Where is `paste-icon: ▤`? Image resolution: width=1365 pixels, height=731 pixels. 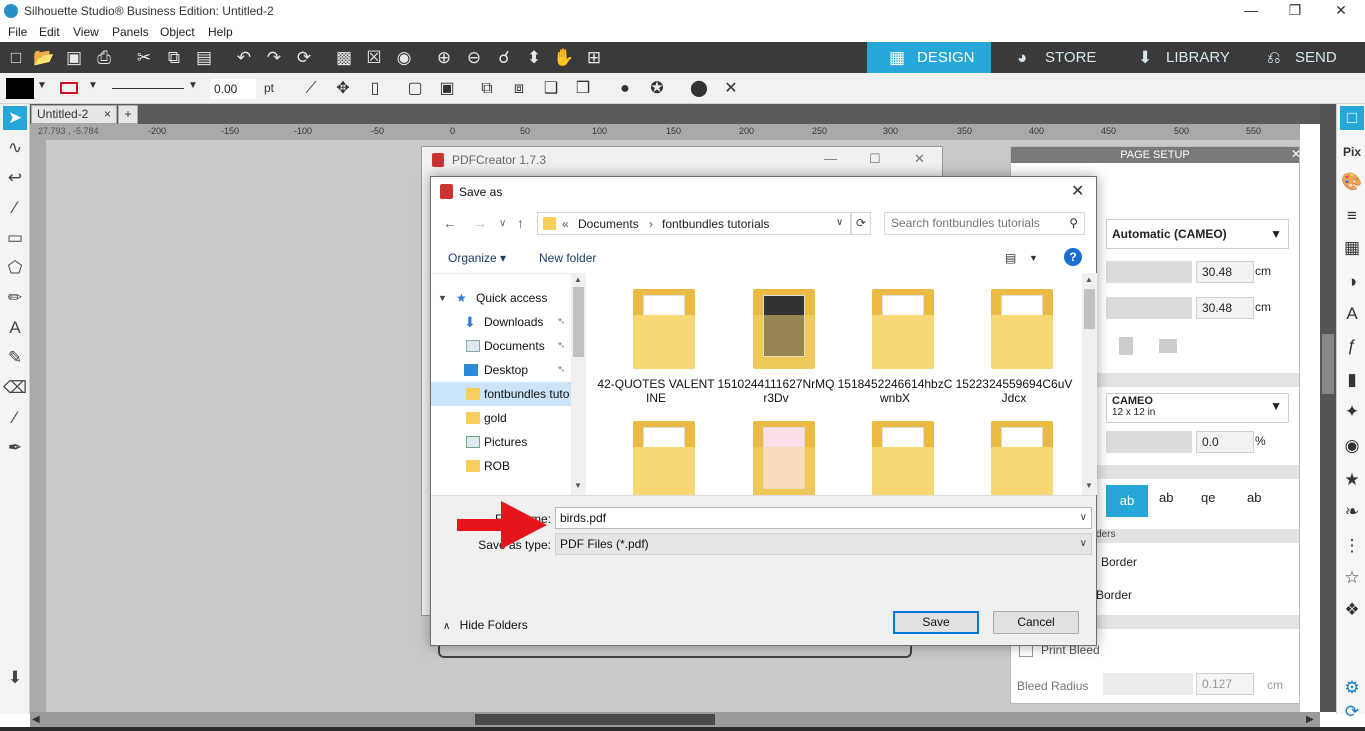 paste-icon: ▤ is located at coordinates (204, 58).